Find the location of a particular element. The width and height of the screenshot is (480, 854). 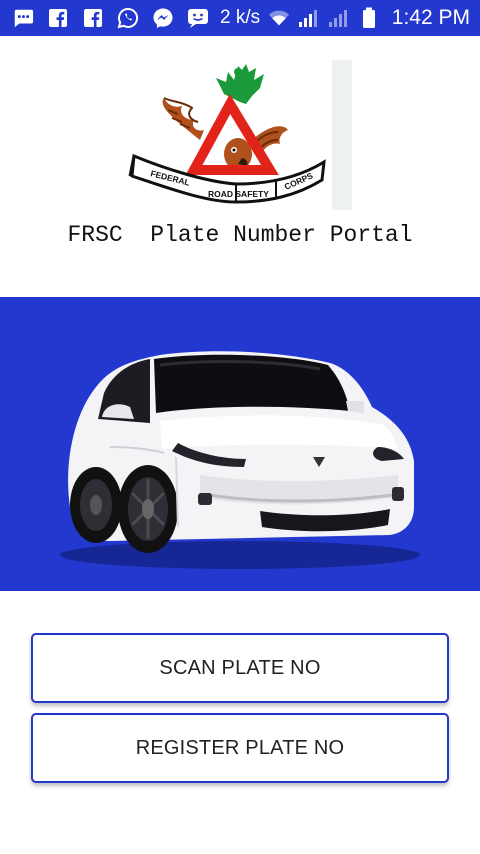

messages-icon is located at coordinates (23, 18).